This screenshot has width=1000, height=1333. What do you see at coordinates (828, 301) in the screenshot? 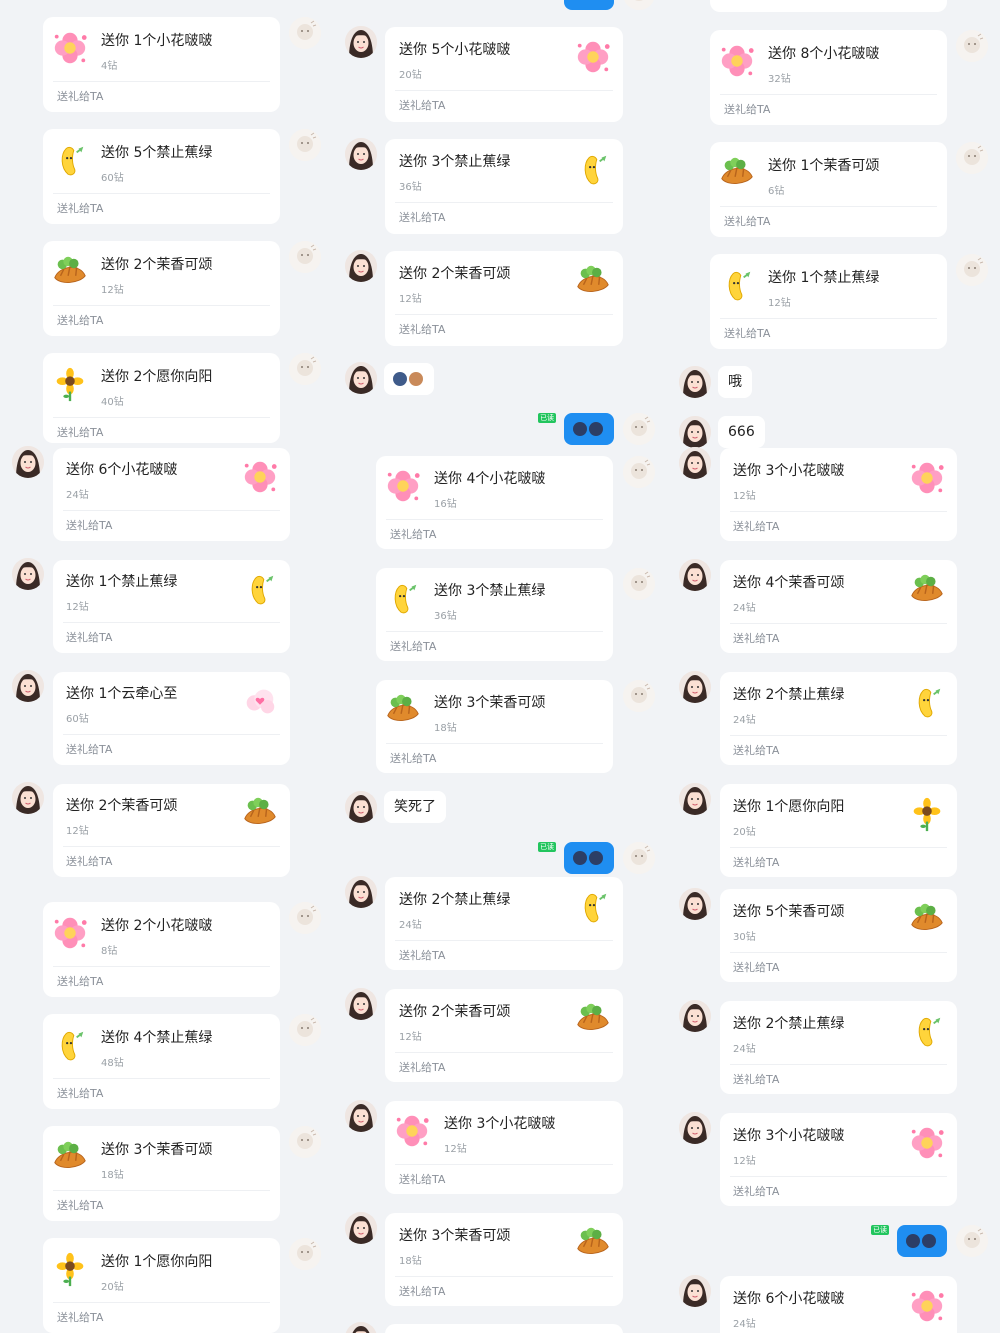
I see `gift-card: 送你 1个禁止蕉绿 12钻 送礼给TA` at bounding box center [828, 301].